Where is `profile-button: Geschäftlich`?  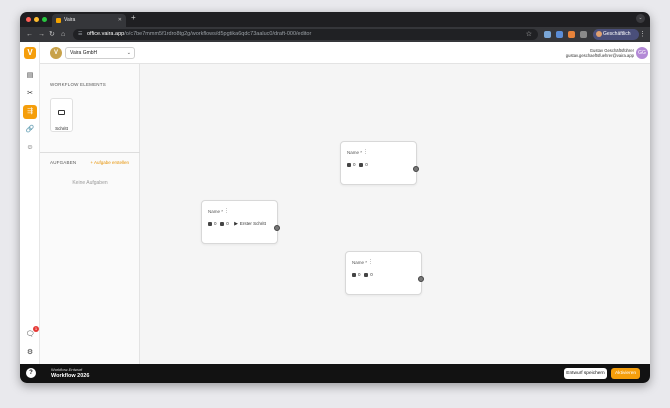
profile-button: Geschäftlich is located at coordinates (616, 34).